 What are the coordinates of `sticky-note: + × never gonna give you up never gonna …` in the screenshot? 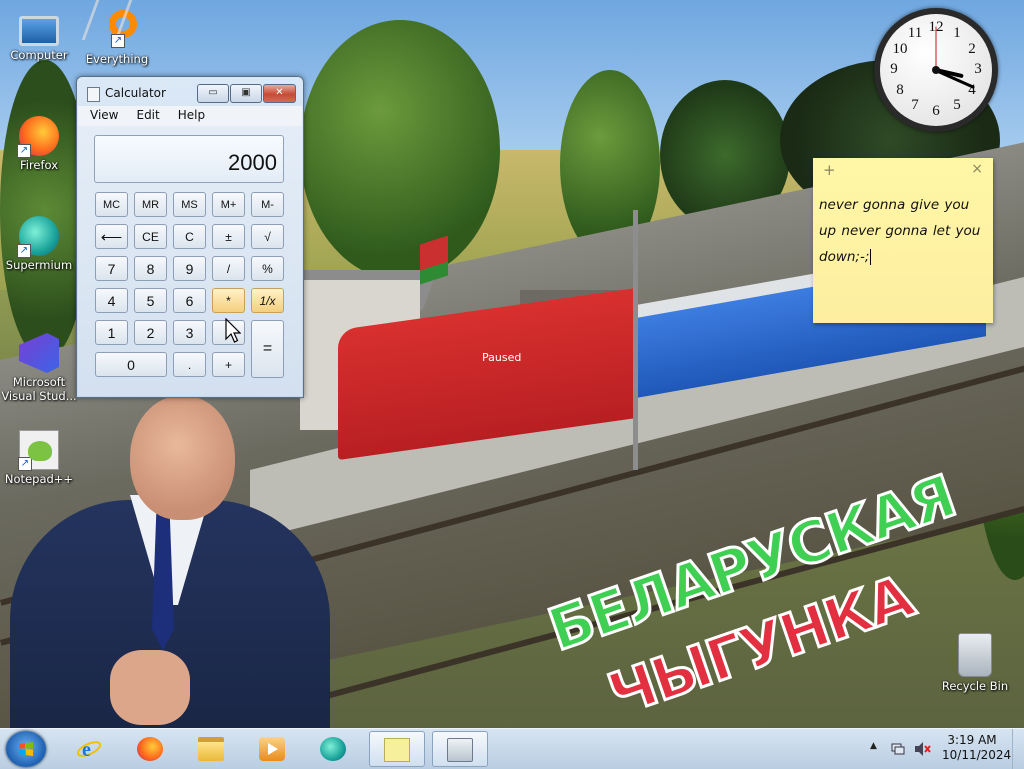 It's located at (903, 240).